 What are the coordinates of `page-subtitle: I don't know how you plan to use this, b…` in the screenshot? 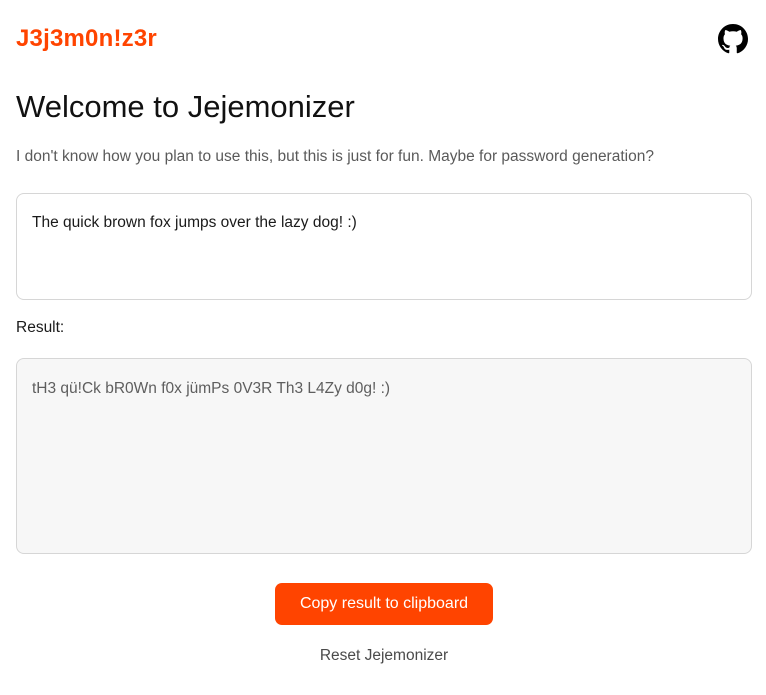 It's located at (335, 156).